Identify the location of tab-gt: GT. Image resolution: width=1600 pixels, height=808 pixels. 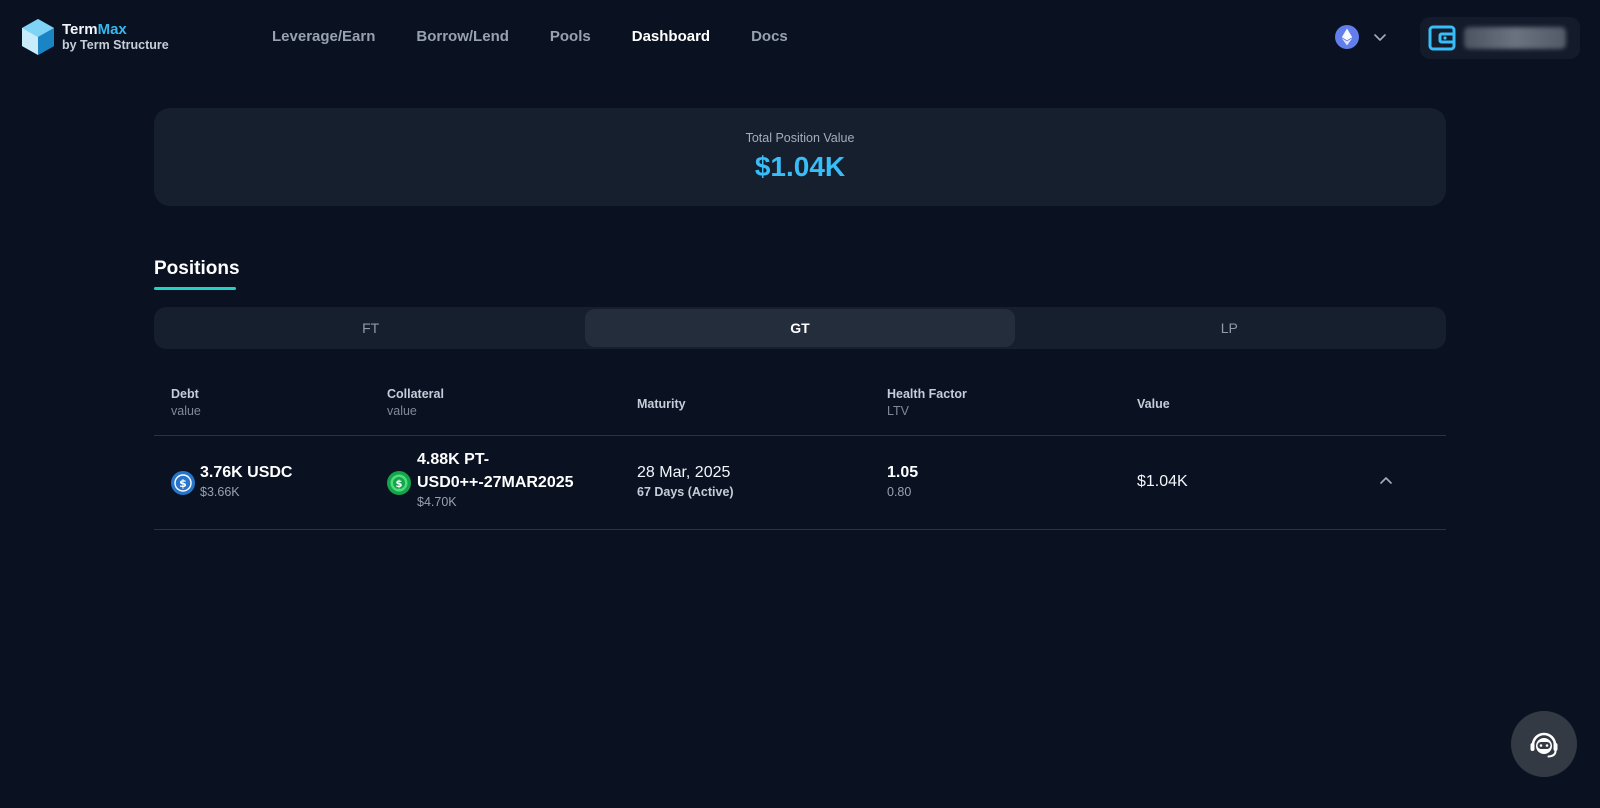
(800, 328).